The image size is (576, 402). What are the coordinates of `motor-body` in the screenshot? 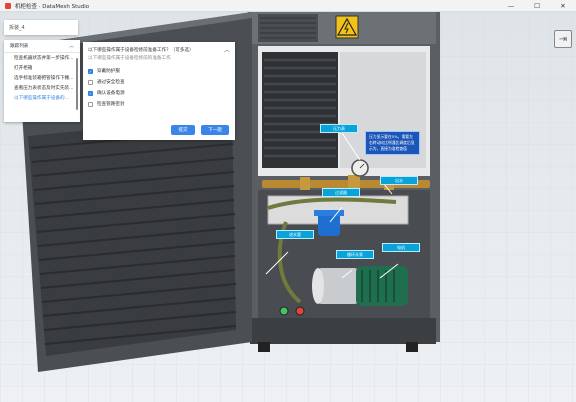 It's located at (382, 286).